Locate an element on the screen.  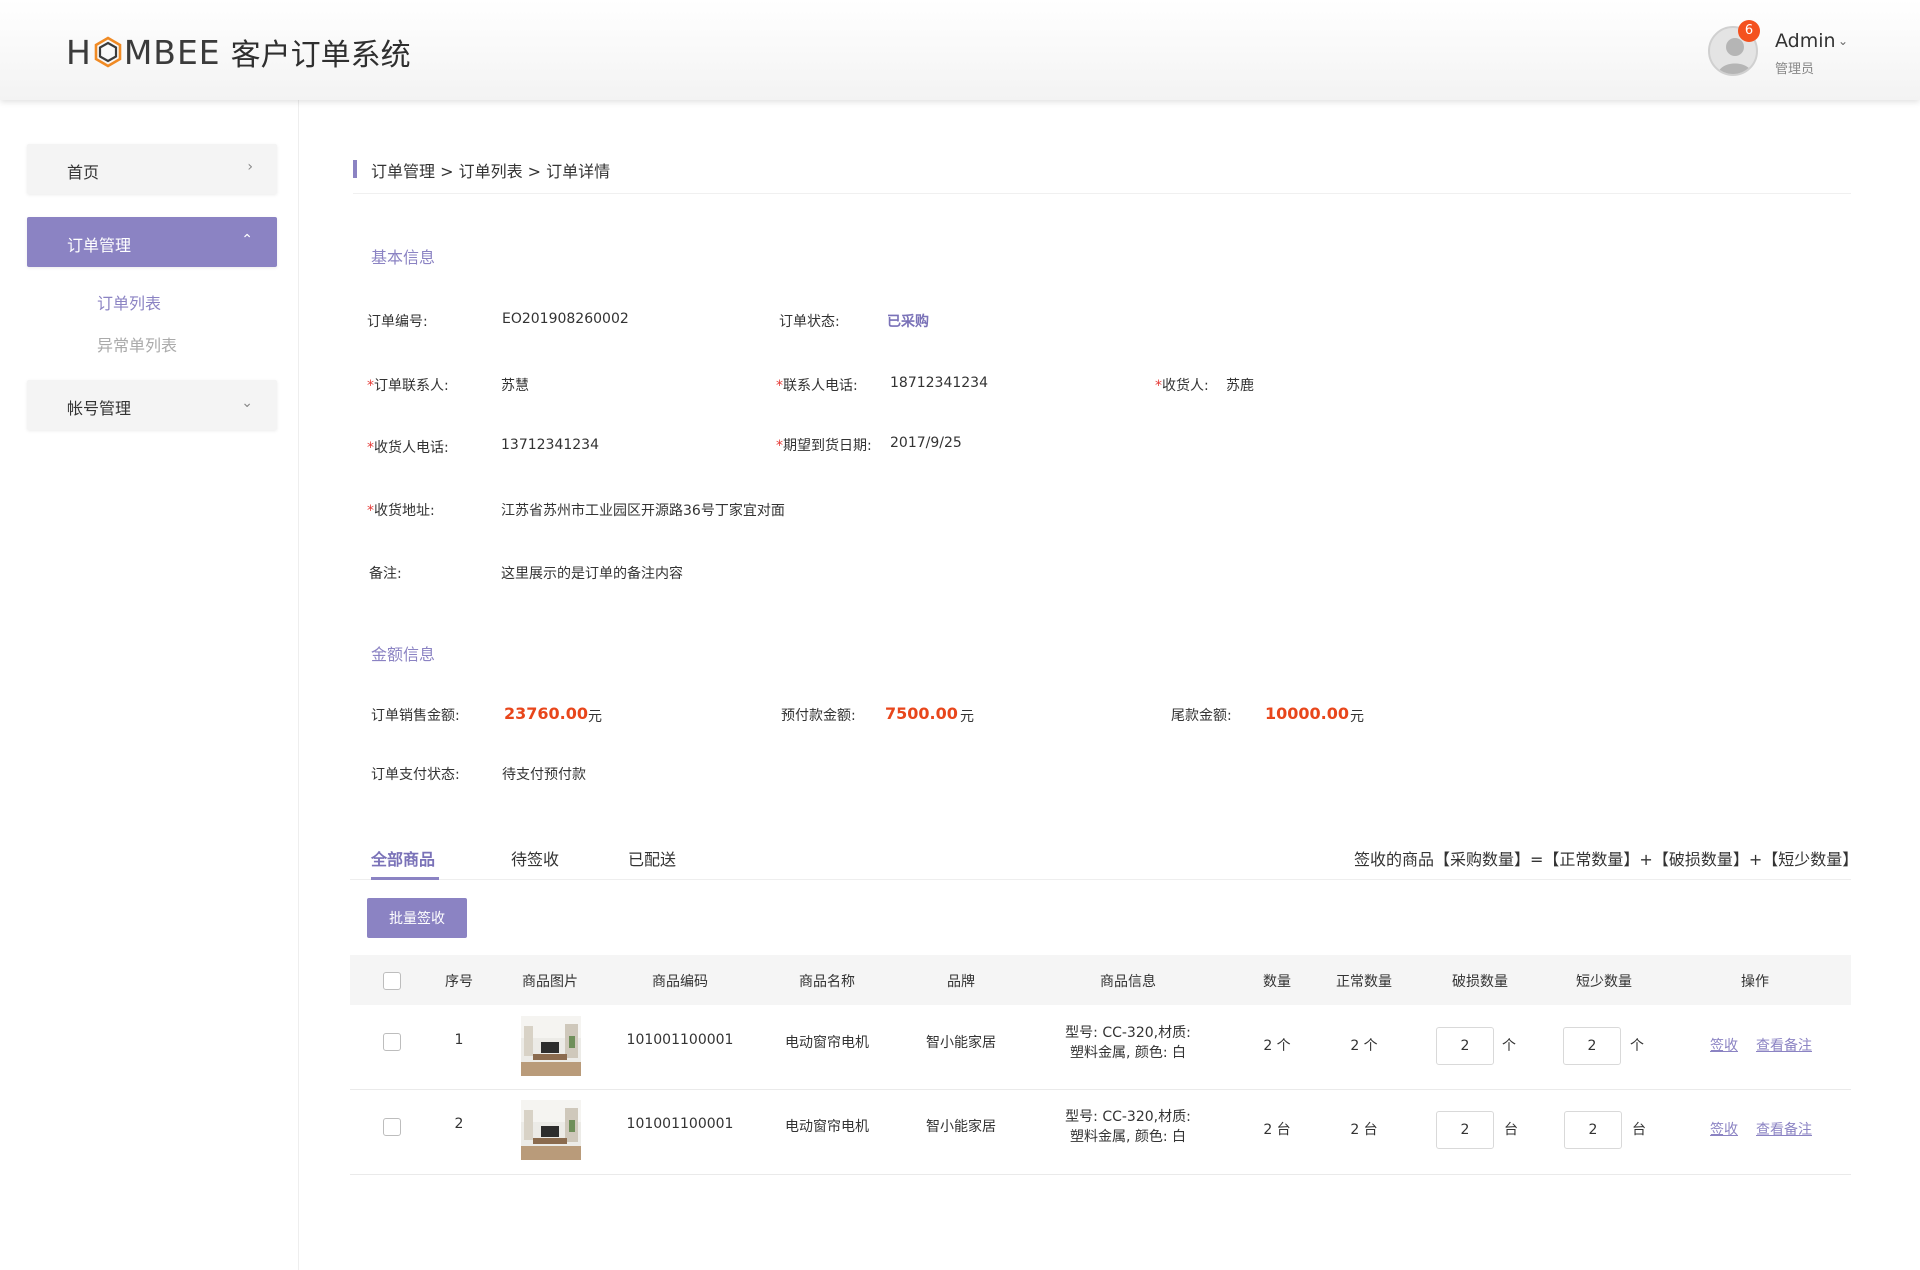
address-value: 江苏省苏州市工业园区开源路36号丁家宜对面 is located at coordinates (643, 511).